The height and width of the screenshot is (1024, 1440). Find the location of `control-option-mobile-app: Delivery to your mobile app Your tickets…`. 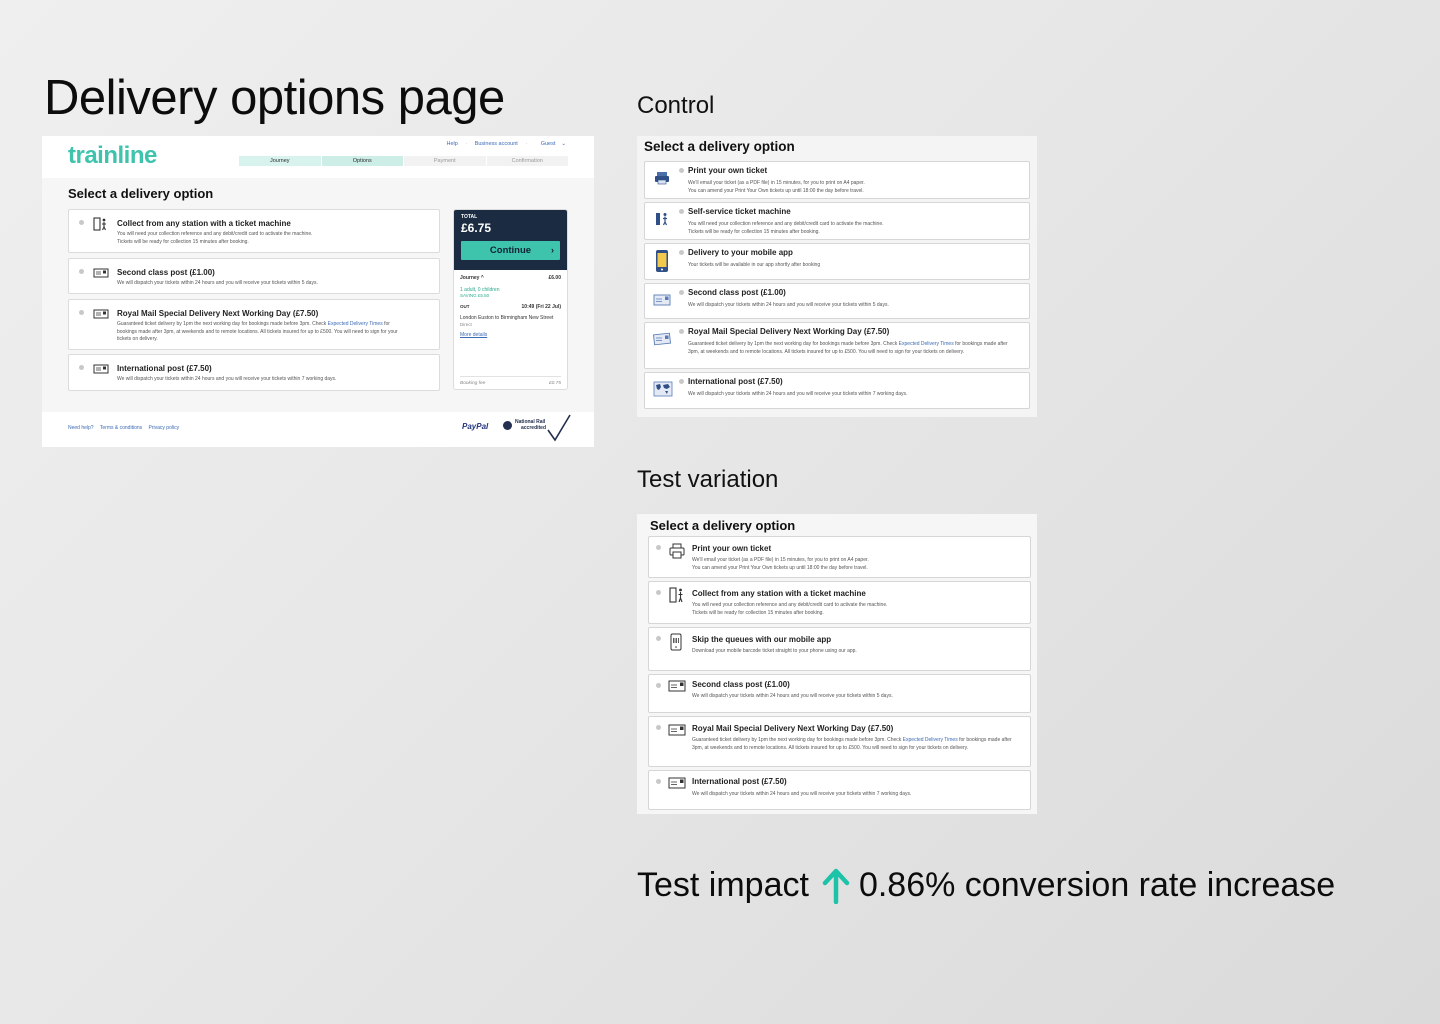

control-option-mobile-app: Delivery to your mobile app Your tickets… is located at coordinates (837, 261).